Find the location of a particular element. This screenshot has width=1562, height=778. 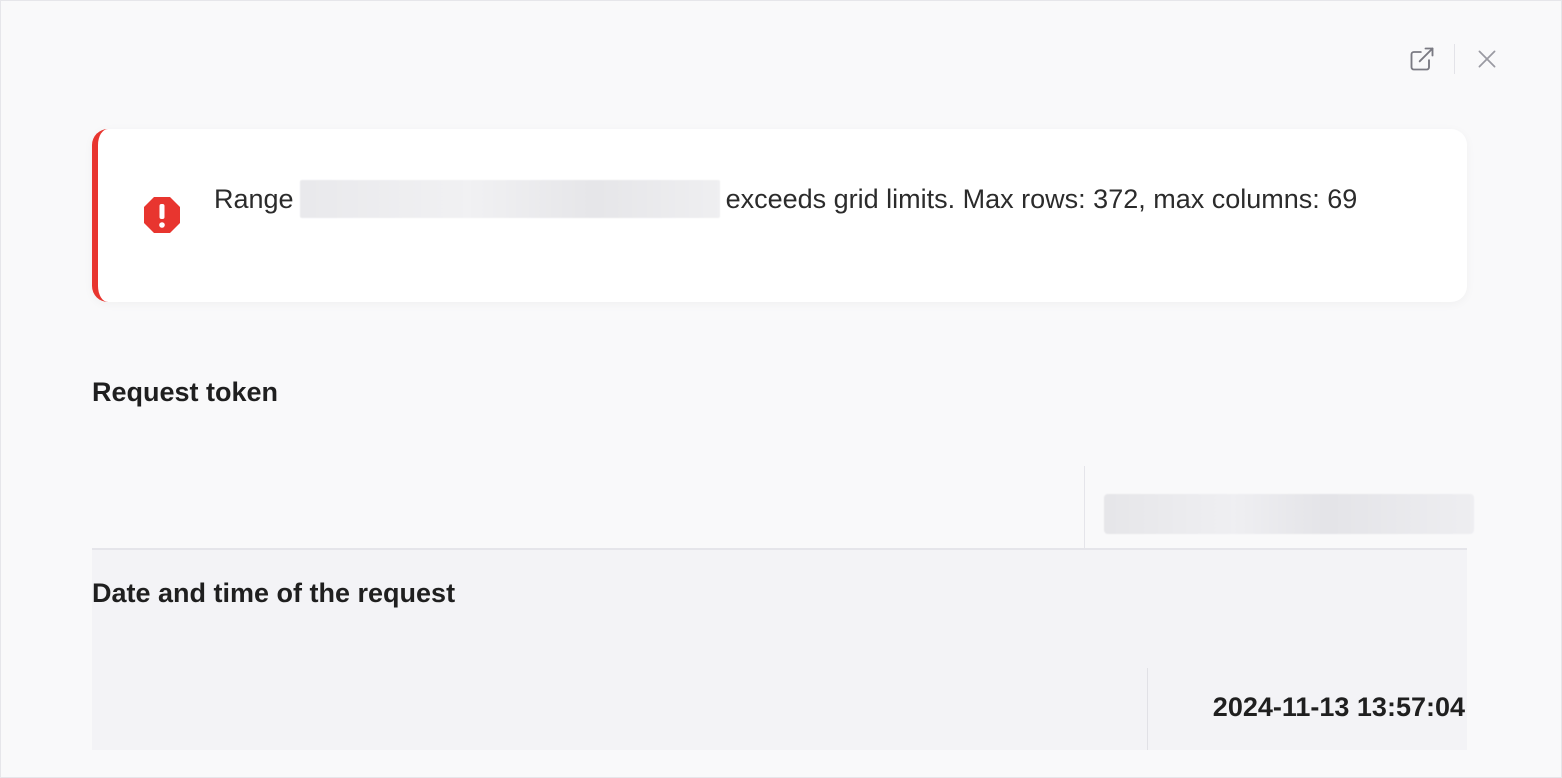

external-link-icon is located at coordinates (1422, 59).